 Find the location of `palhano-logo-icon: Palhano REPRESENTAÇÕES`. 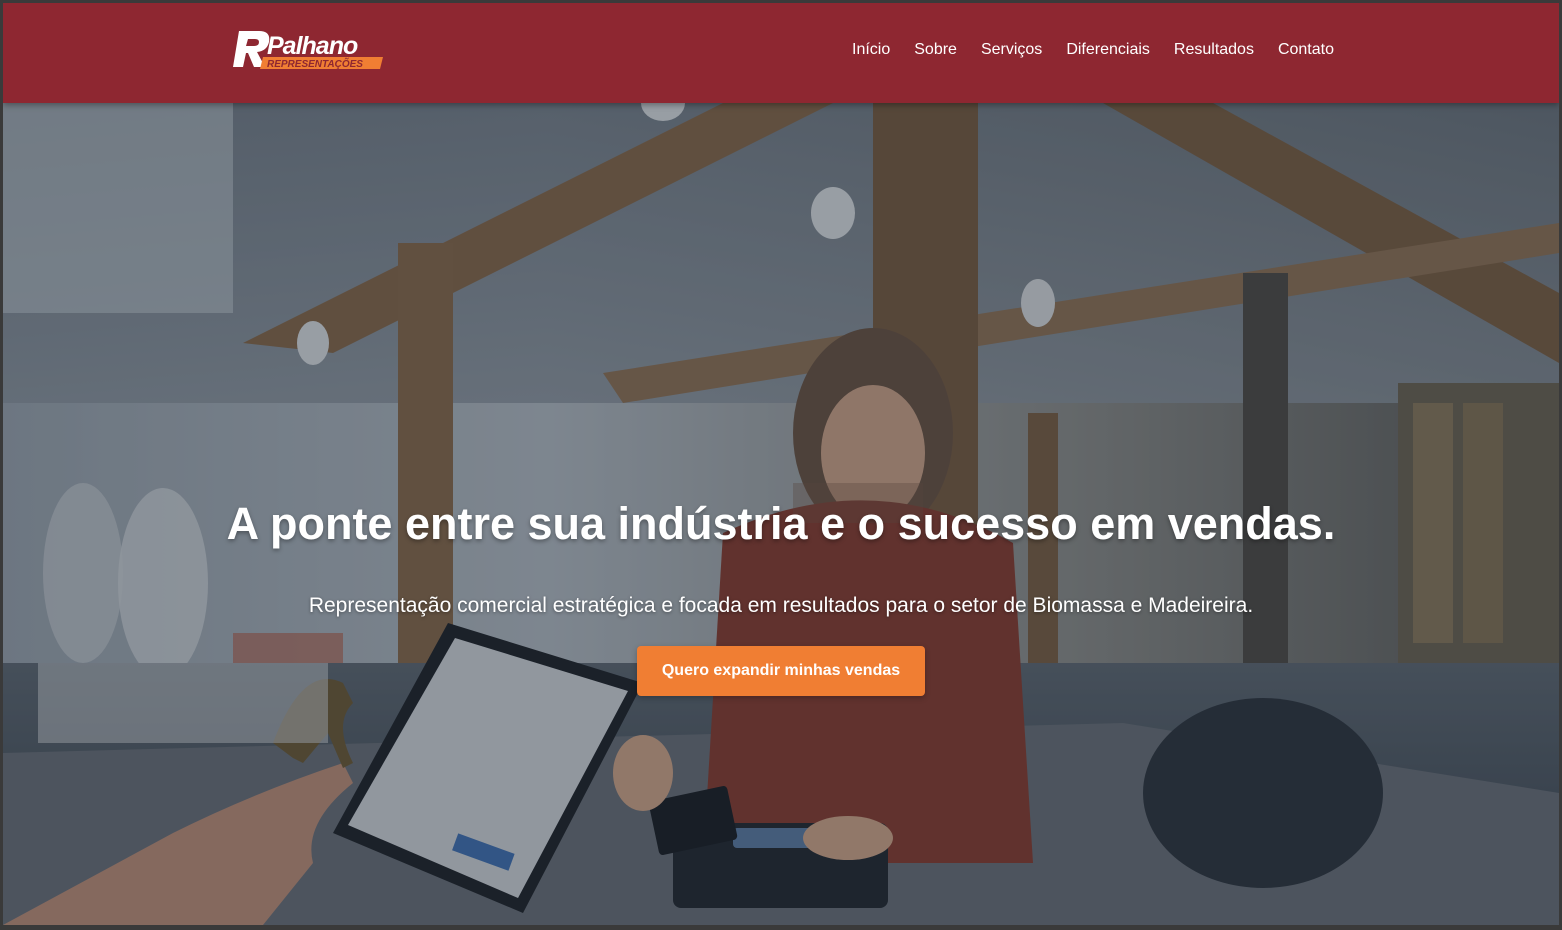

palhano-logo-icon: Palhano REPRESENTAÇÕES is located at coordinates (308, 50).